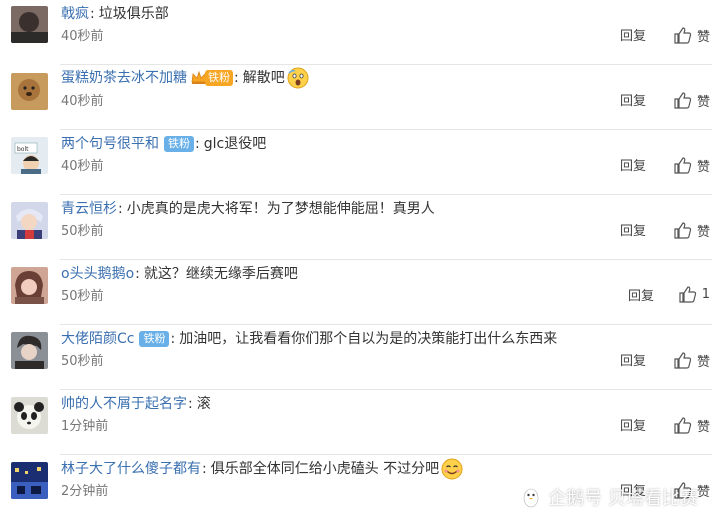 This screenshot has width=718, height=518. I want to click on comment-text: 小虎真的是虎大将军！为了梦想能伸能屈！真男人, so click(280, 209).